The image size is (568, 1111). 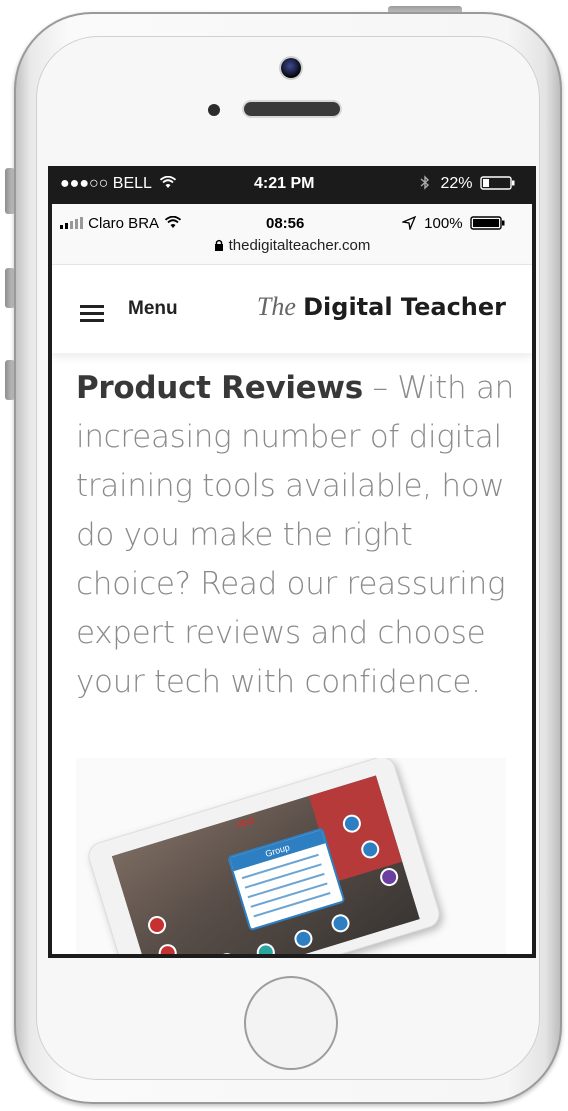 What do you see at coordinates (214, 110) in the screenshot?
I see `proximity-sensor` at bounding box center [214, 110].